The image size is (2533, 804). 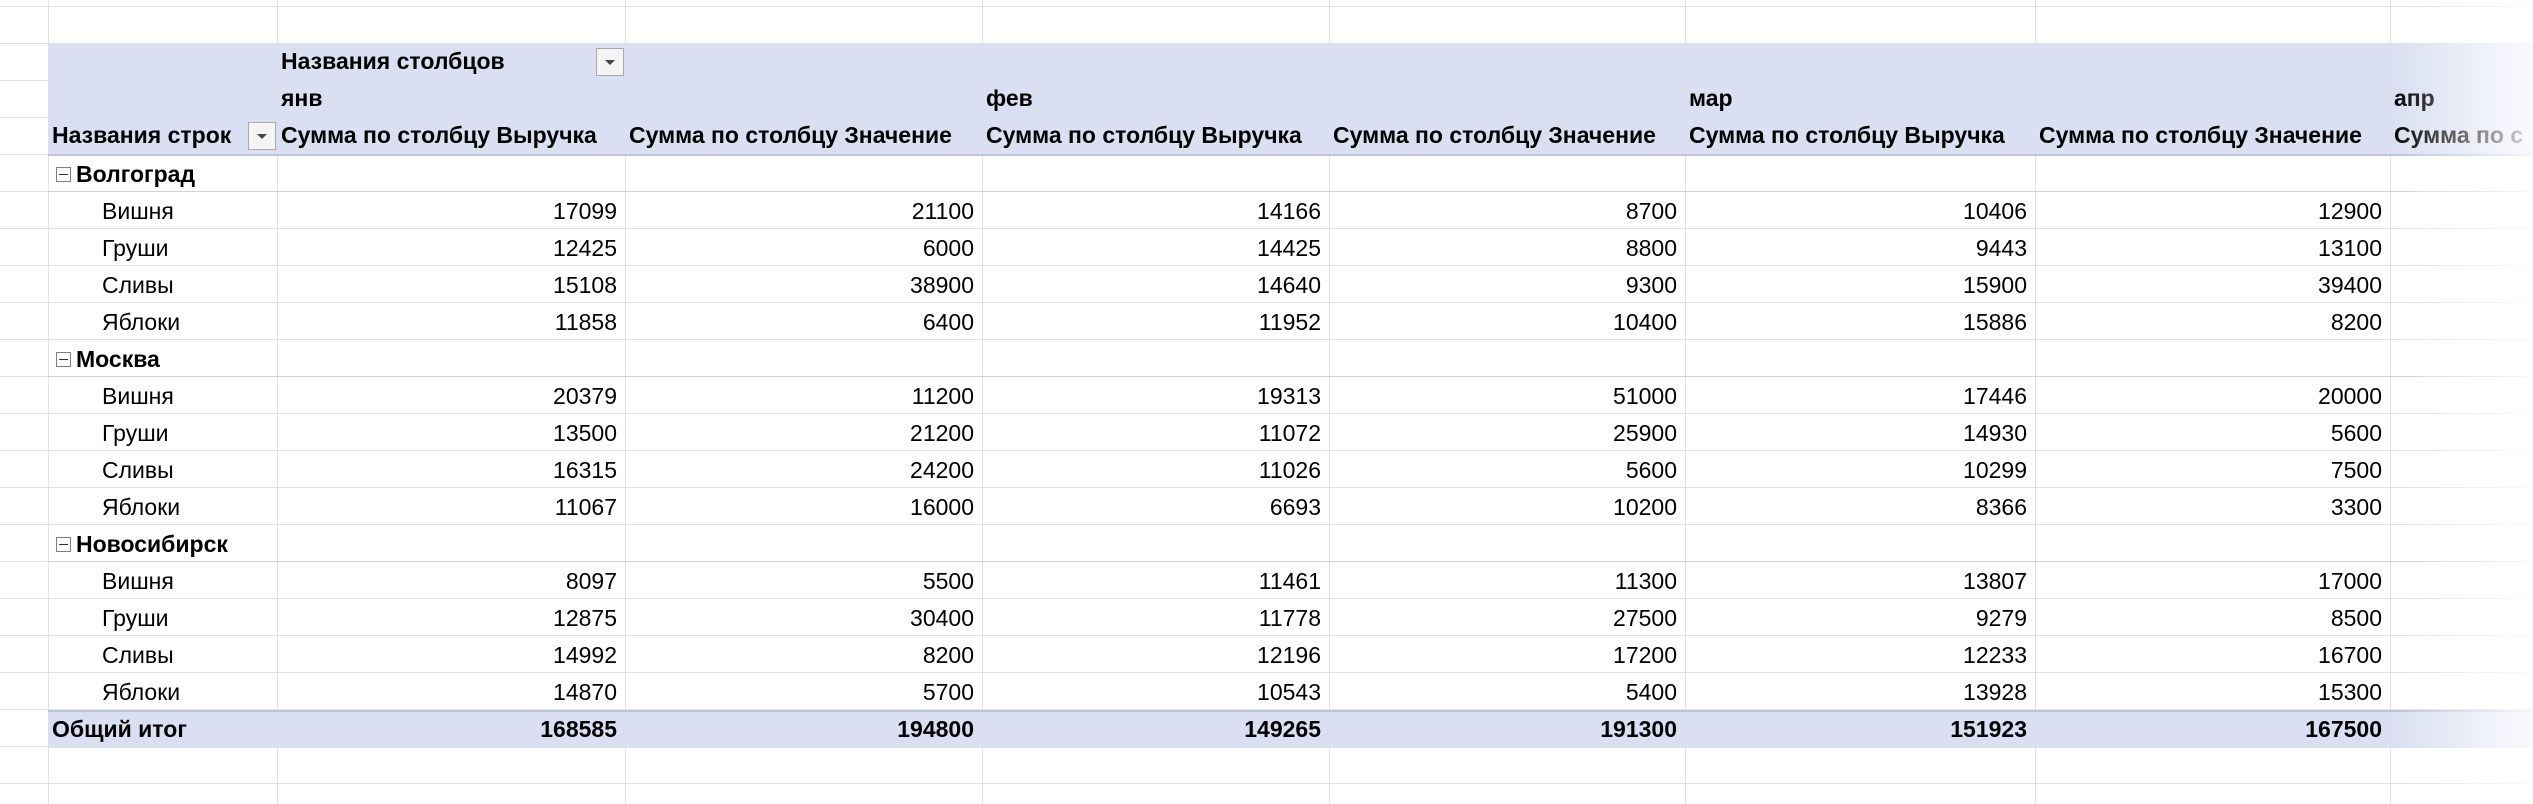 I want to click on value-cell: 11200, so click(x=799, y=396).